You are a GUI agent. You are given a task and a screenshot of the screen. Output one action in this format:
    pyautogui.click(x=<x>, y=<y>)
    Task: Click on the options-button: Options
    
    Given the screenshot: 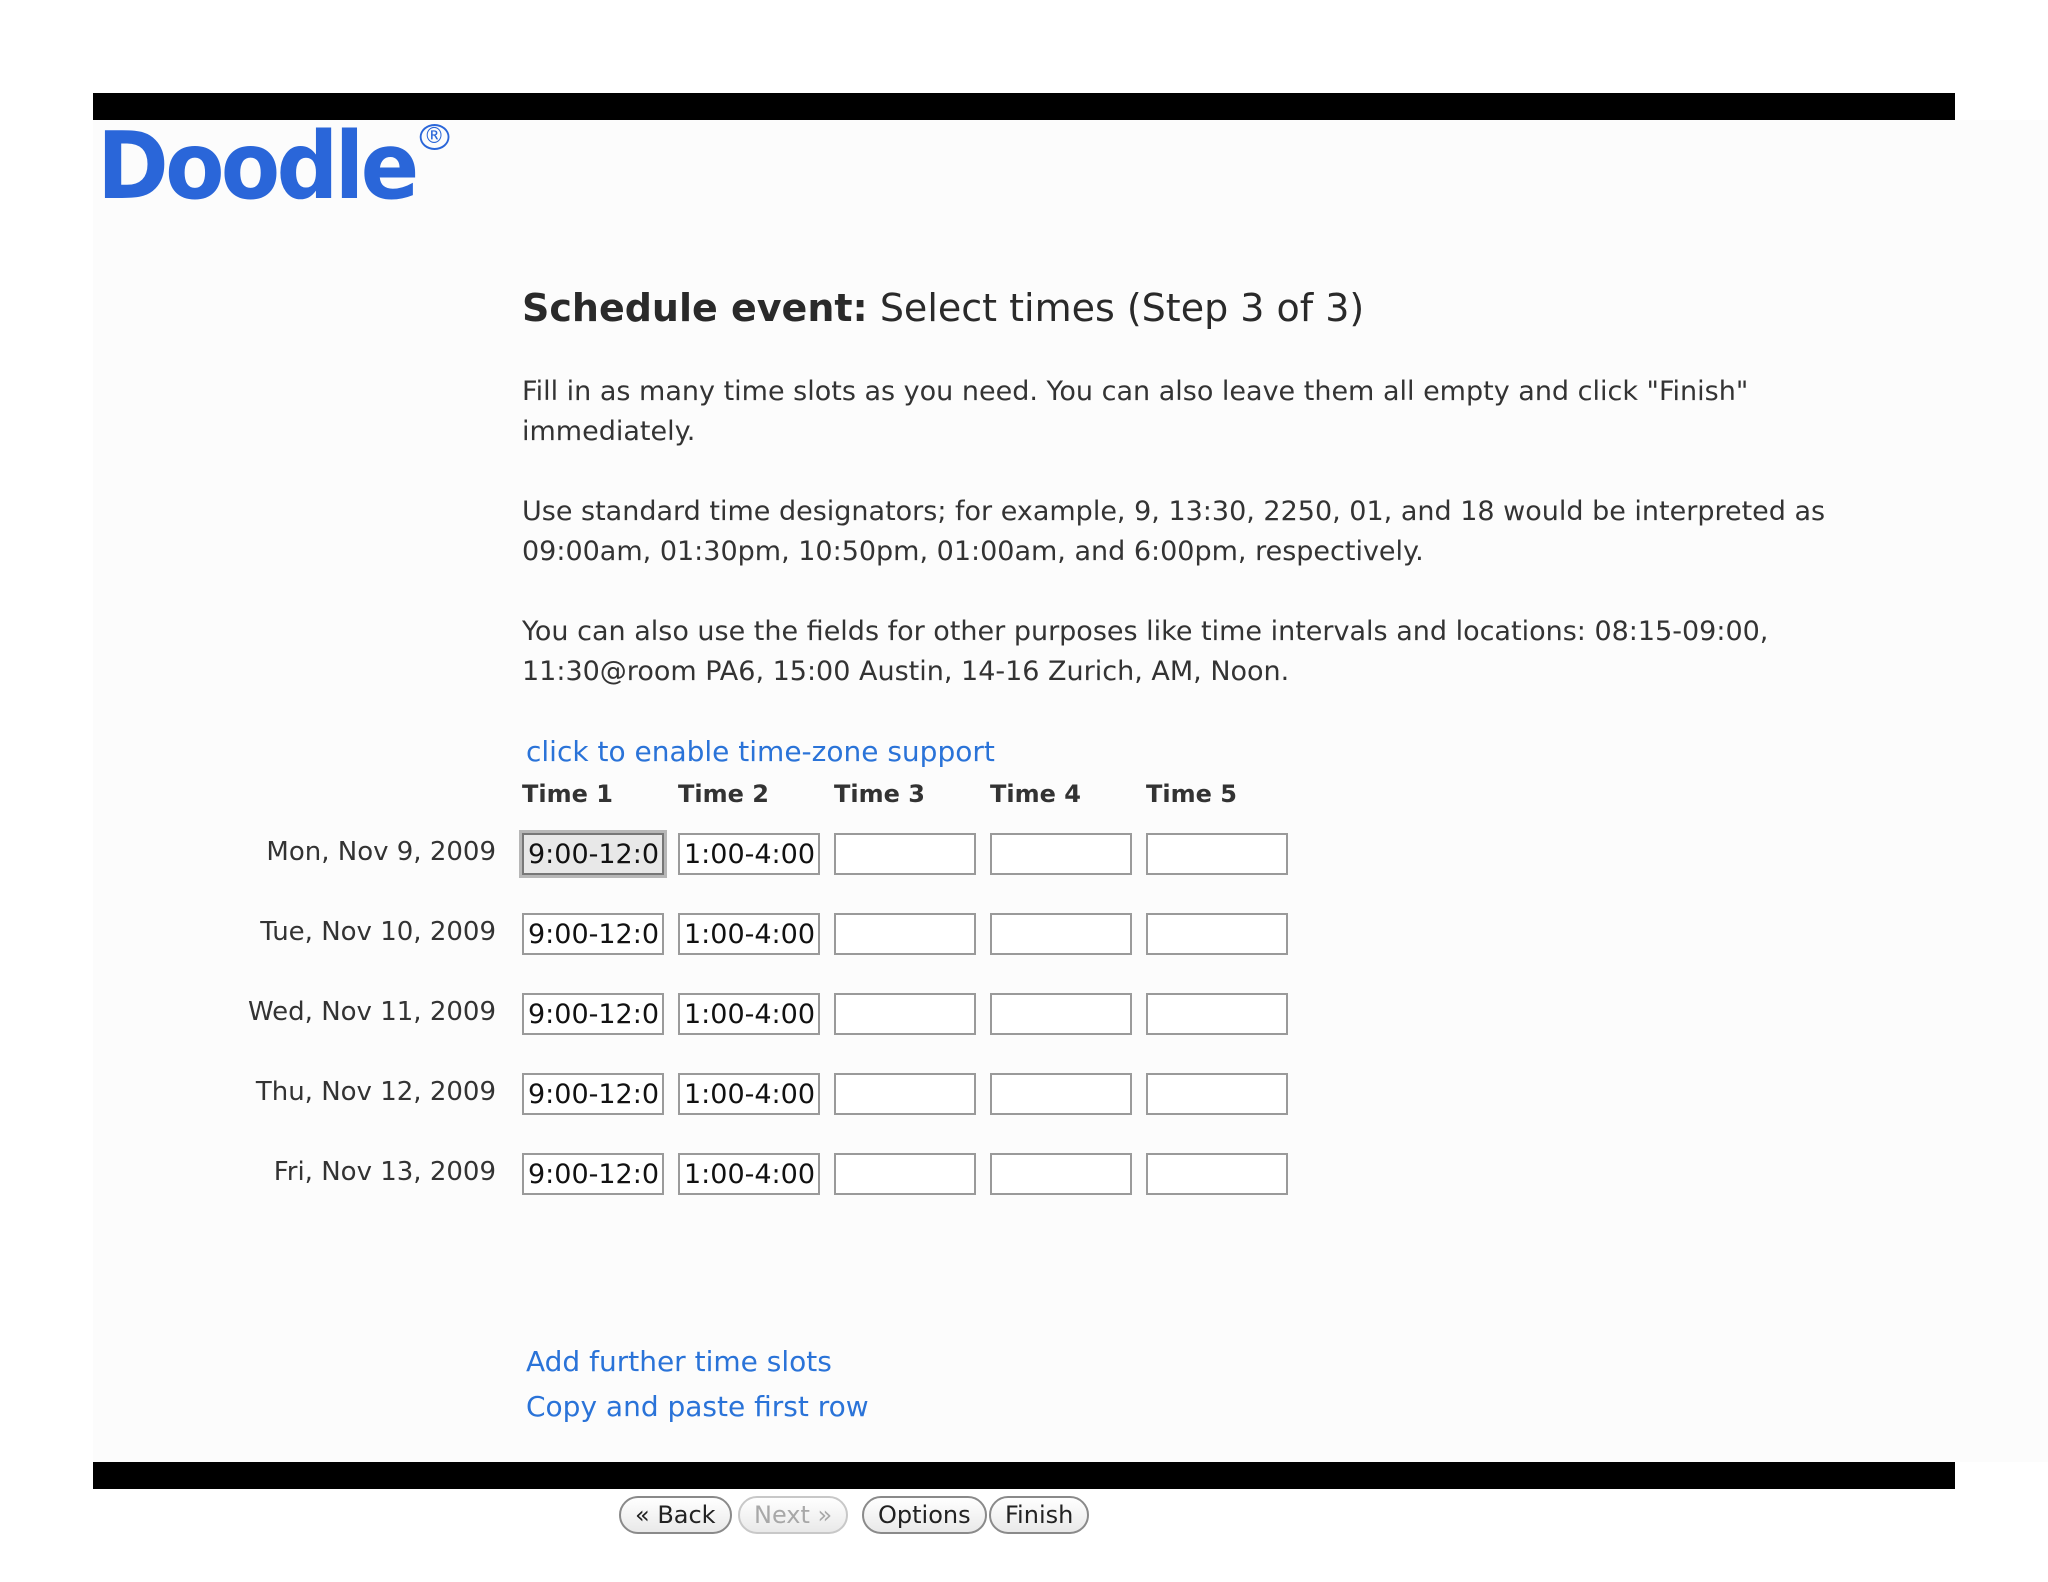 What is the action you would take?
    pyautogui.click(x=924, y=1515)
    